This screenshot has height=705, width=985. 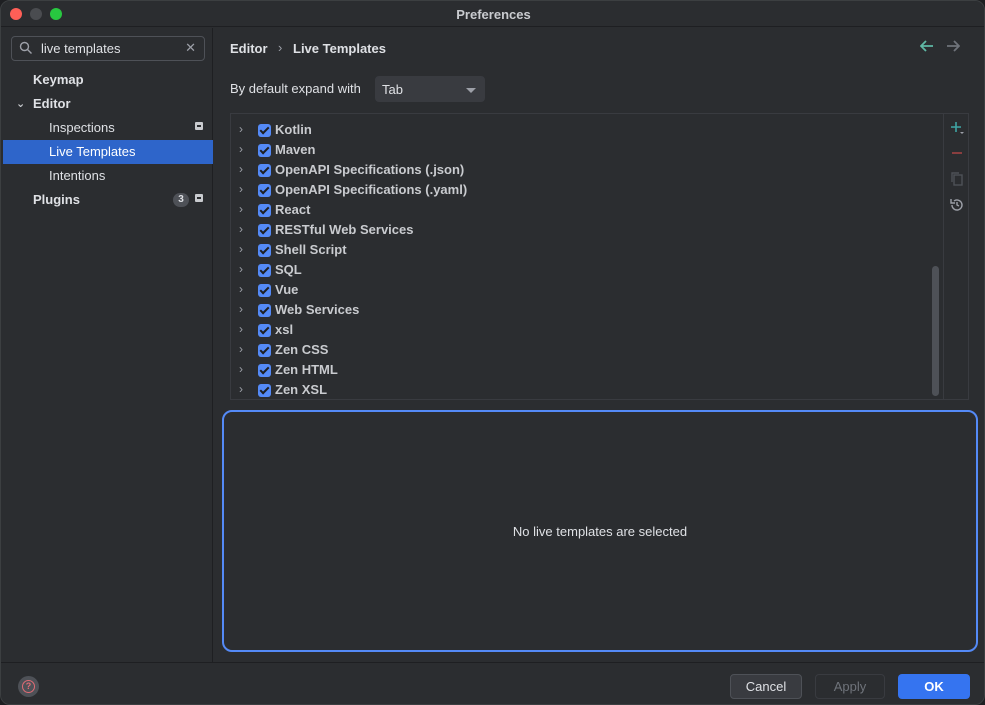 What do you see at coordinates (766, 686) in the screenshot?
I see `cancel-button: Cancel` at bounding box center [766, 686].